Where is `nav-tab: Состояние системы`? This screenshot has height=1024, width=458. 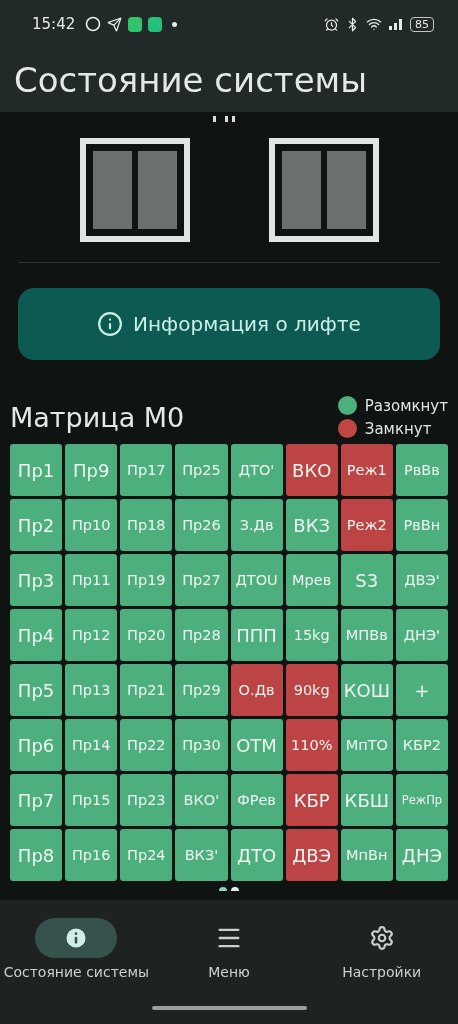
nav-tab: Состояние системы is located at coordinates (76, 949).